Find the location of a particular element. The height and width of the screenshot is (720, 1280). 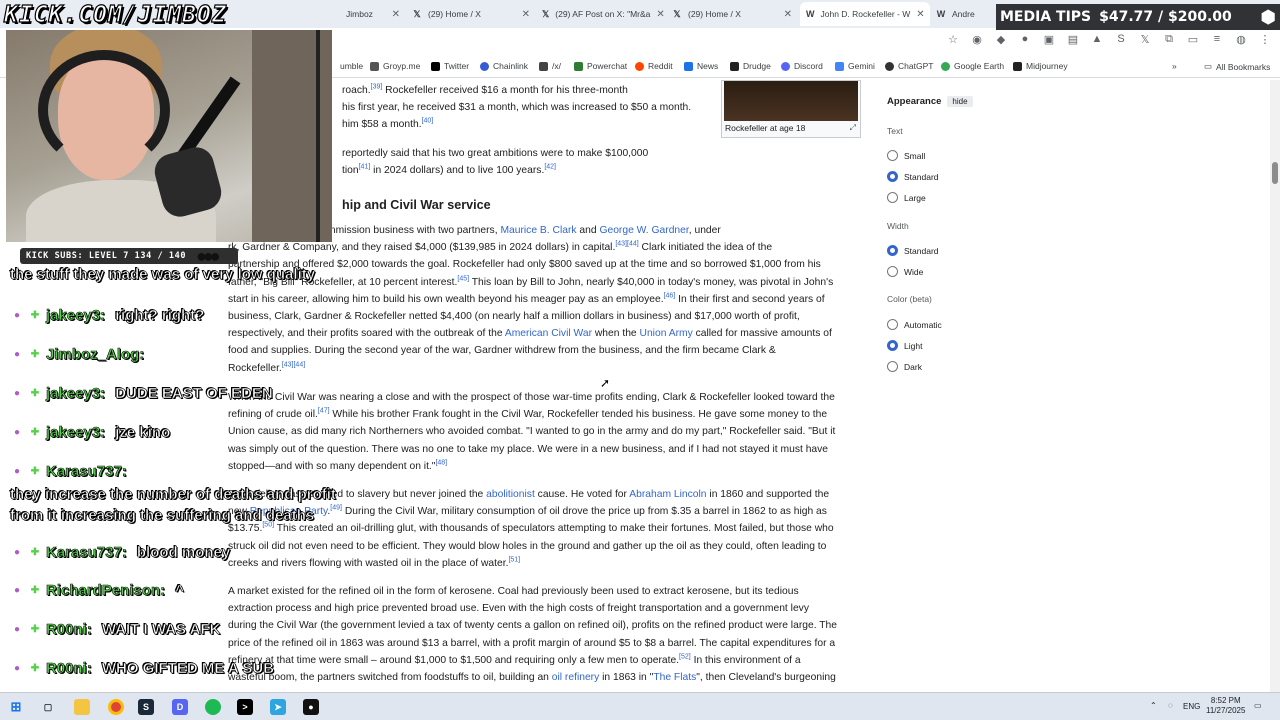

tab-andre: W Andre is located at coordinates (963, 14).